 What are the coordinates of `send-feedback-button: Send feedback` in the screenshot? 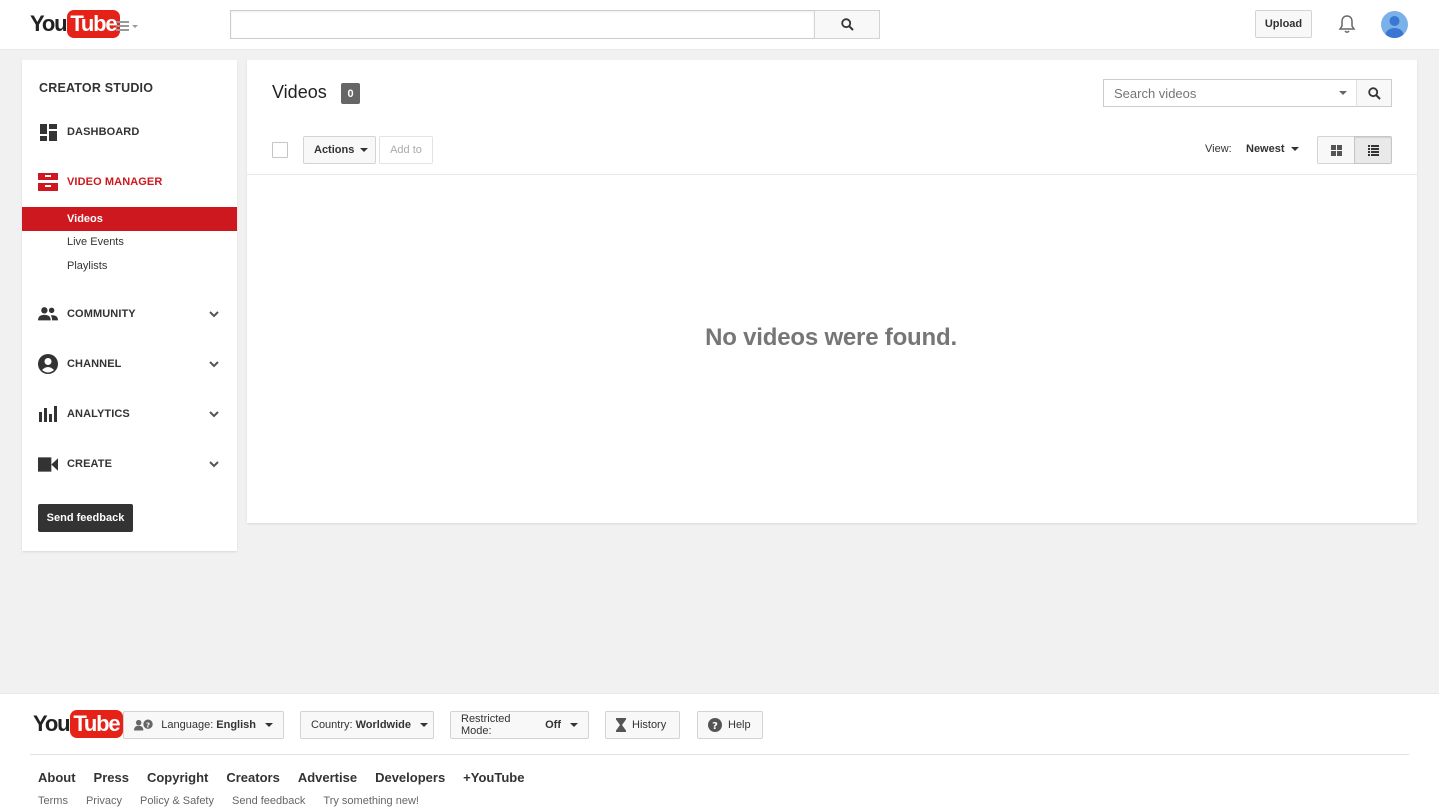 It's located at (85, 518).